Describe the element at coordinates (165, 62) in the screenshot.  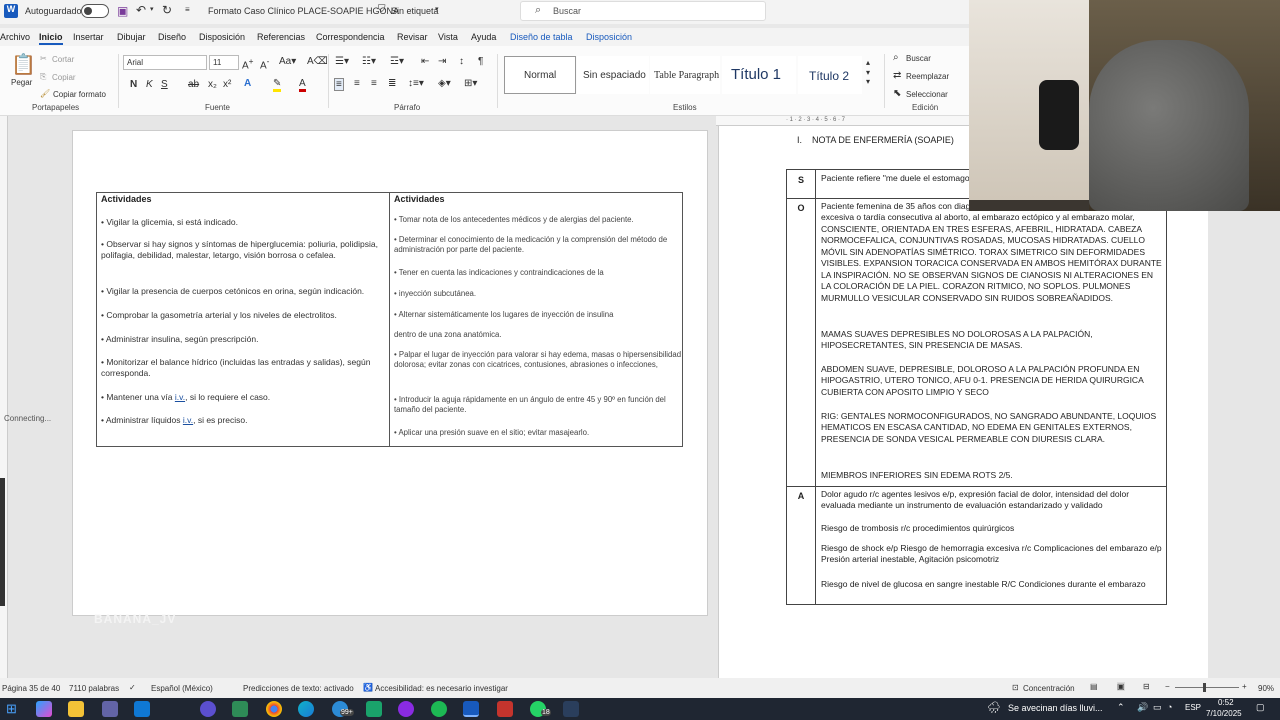
I see `font-name-select: Arial` at that location.